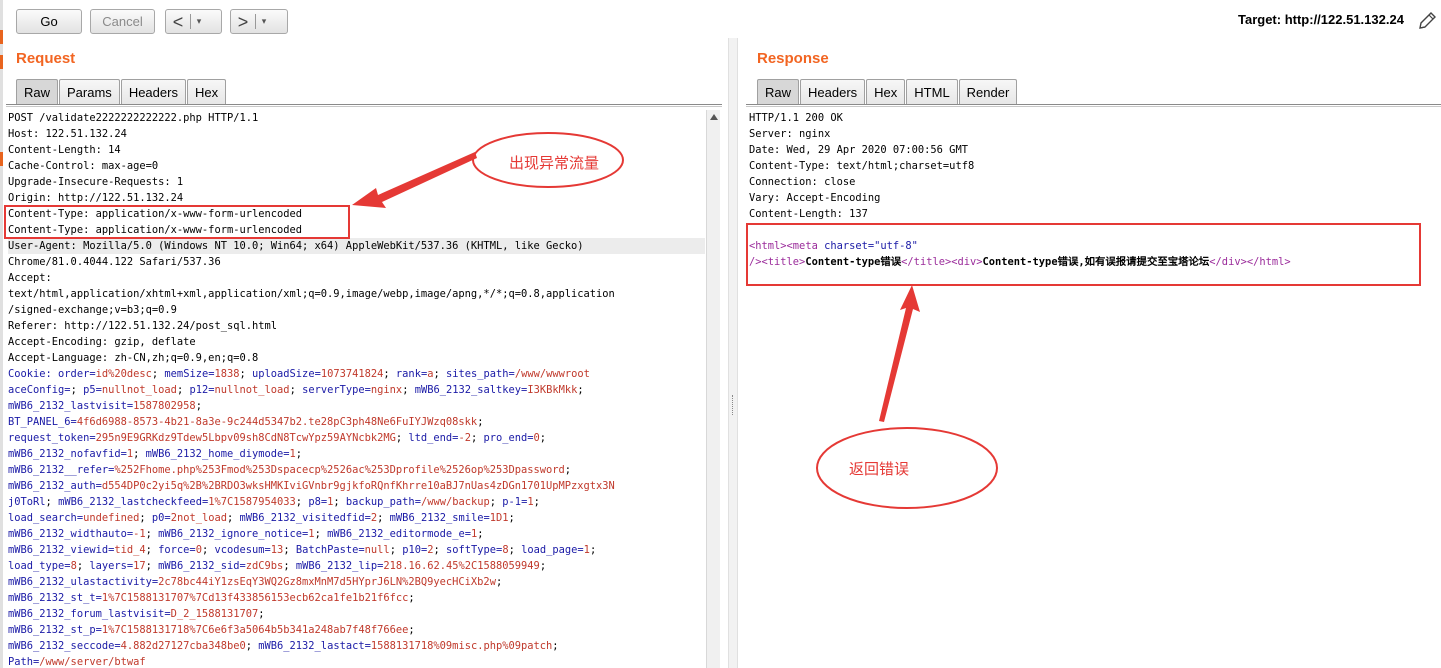 This screenshot has width=1441, height=668. Describe the element at coordinates (858, 150) in the screenshot. I see `response-line: Date: Wed, 29 Apr 2020 07:00:56 GMT` at that location.